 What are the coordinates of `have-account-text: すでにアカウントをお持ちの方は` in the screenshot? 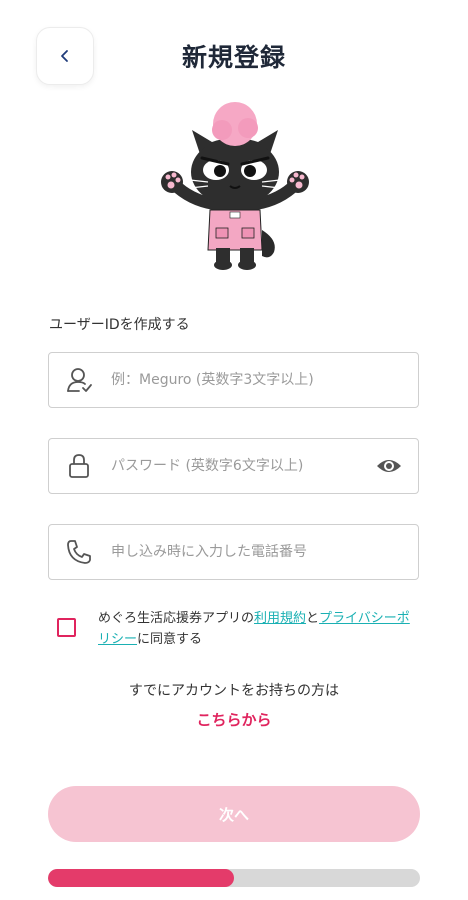 It's located at (234, 691).